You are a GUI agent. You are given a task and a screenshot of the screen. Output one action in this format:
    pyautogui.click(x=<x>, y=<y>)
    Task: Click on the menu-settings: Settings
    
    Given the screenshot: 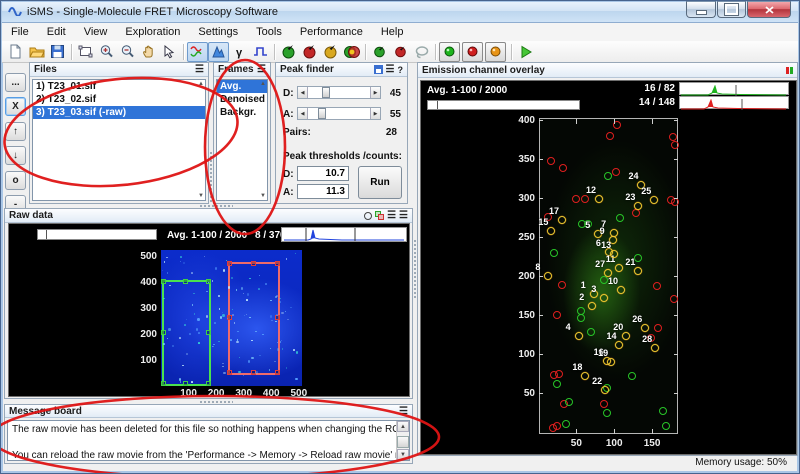 What is the action you would take?
    pyautogui.click(x=218, y=32)
    